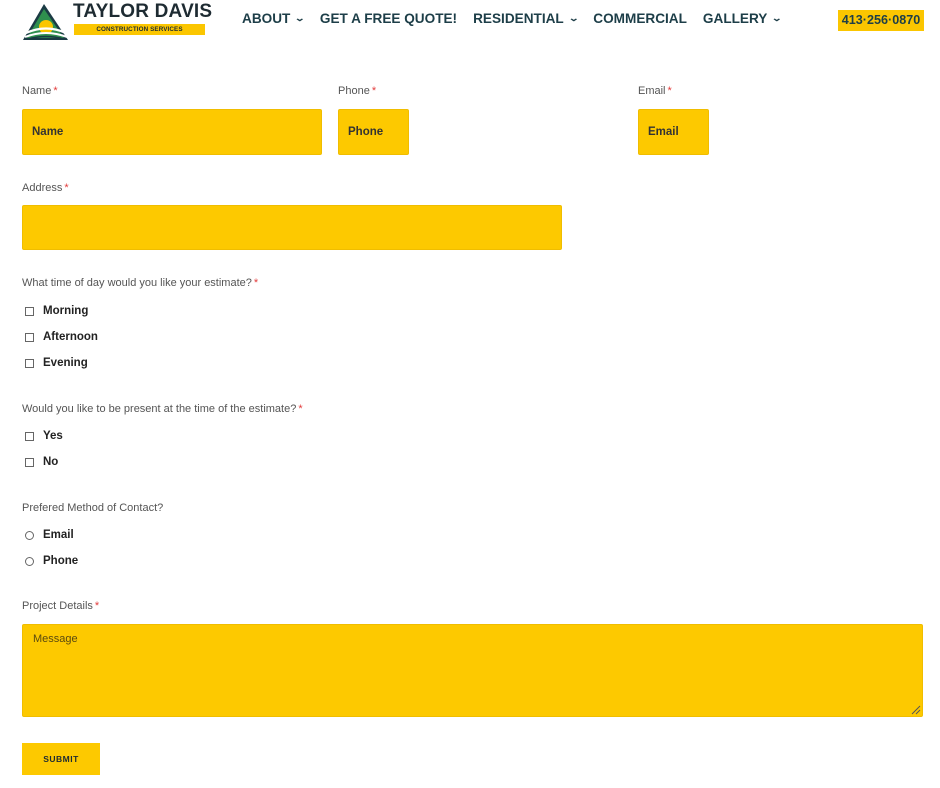 This screenshot has width=940, height=788. I want to click on nav-item-gallery: GALLERY ⌄, so click(742, 18).